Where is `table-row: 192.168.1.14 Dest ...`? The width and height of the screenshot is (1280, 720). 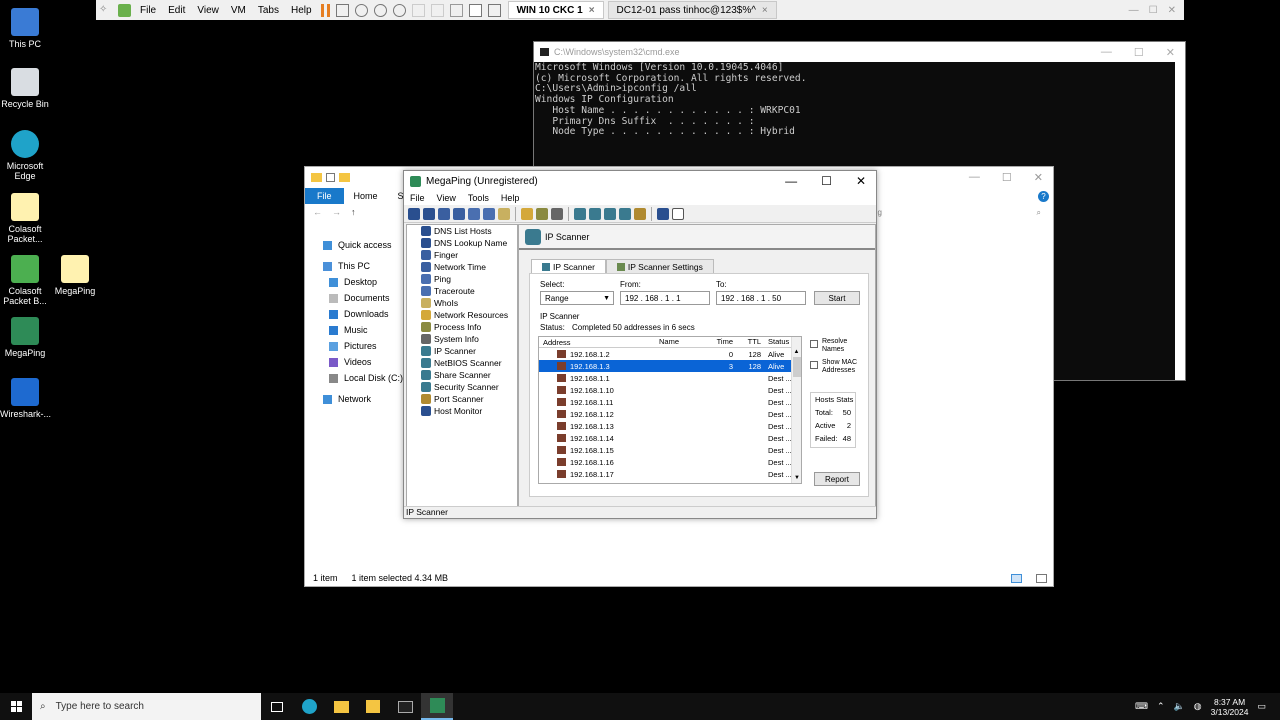 table-row: 192.168.1.14 Dest ... is located at coordinates (670, 438).